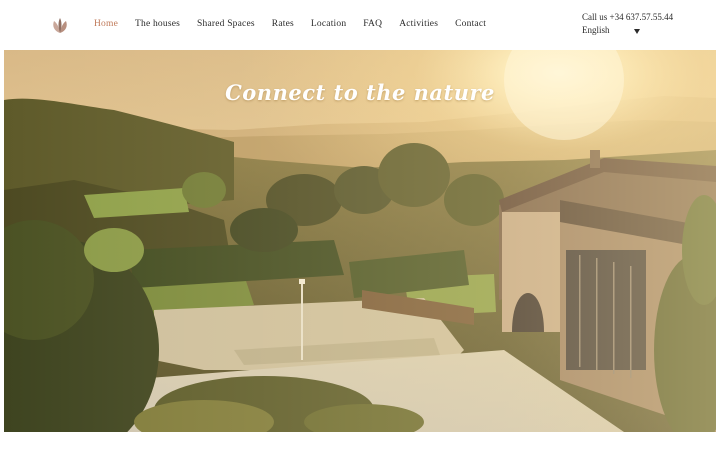 The width and height of the screenshot is (720, 450). I want to click on nav-item-location: Location, so click(328, 24).